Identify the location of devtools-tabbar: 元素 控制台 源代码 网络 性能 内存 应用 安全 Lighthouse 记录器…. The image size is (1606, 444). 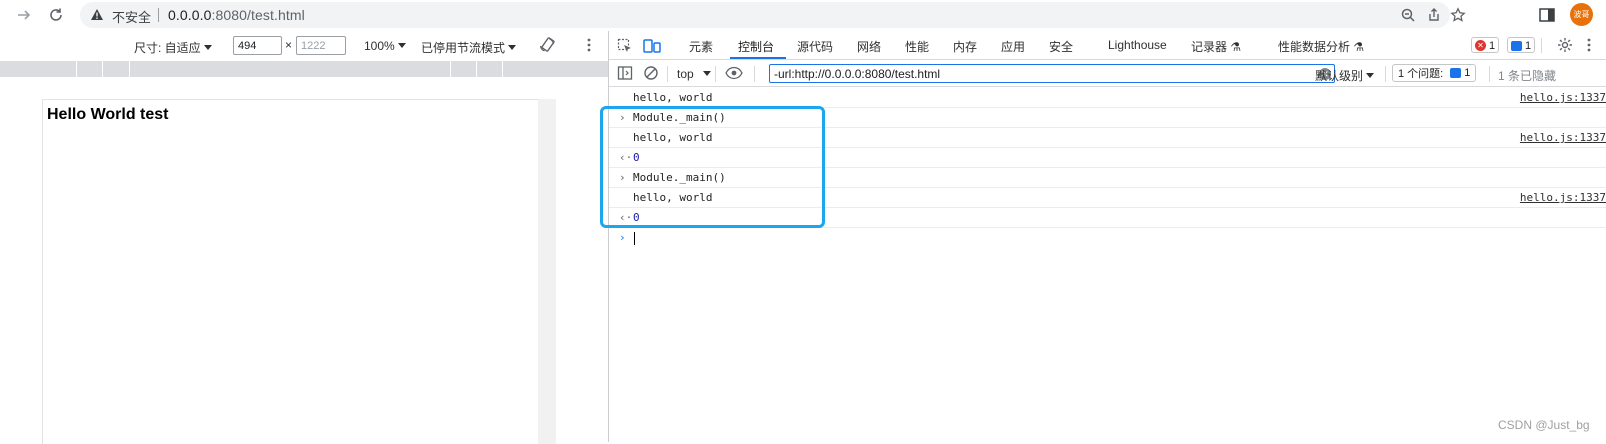
(1107, 45).